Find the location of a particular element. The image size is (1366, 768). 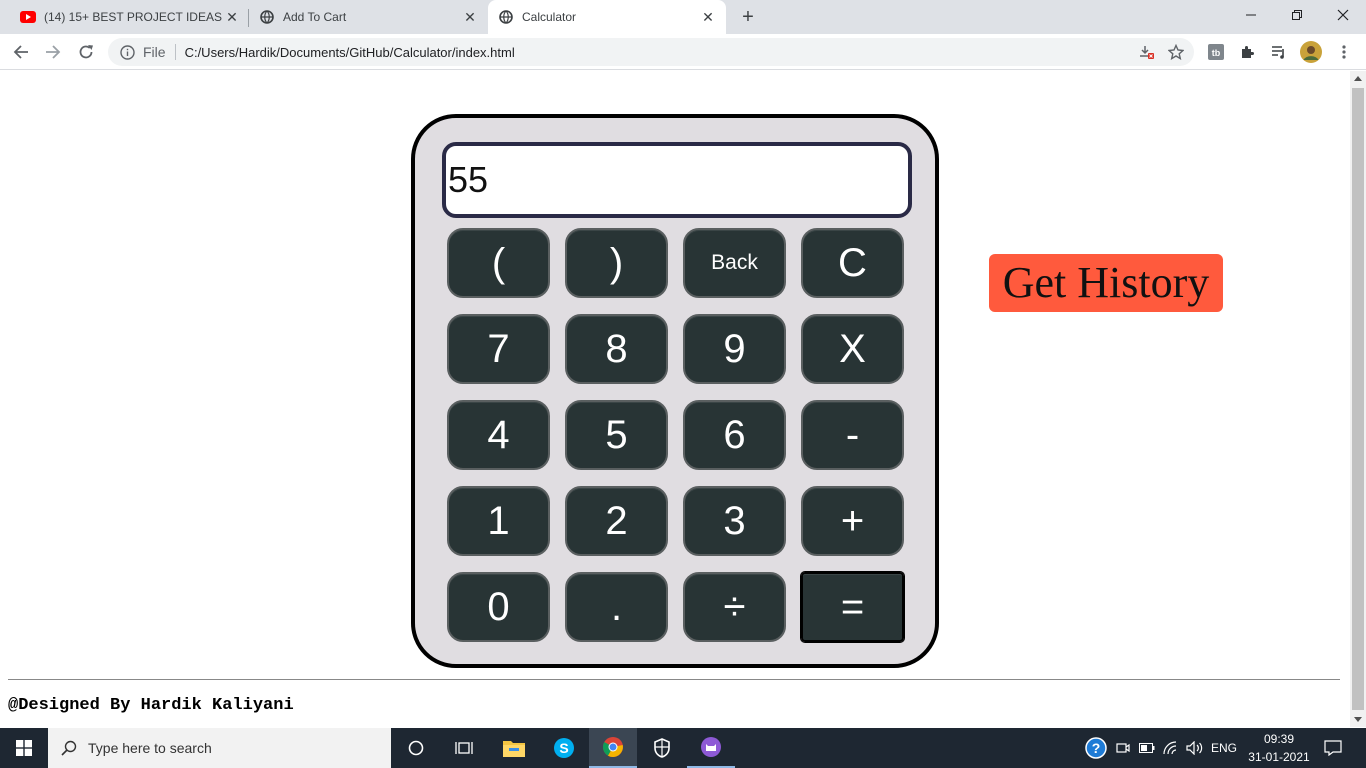

tab-title: Calculator is located at coordinates (549, 17).